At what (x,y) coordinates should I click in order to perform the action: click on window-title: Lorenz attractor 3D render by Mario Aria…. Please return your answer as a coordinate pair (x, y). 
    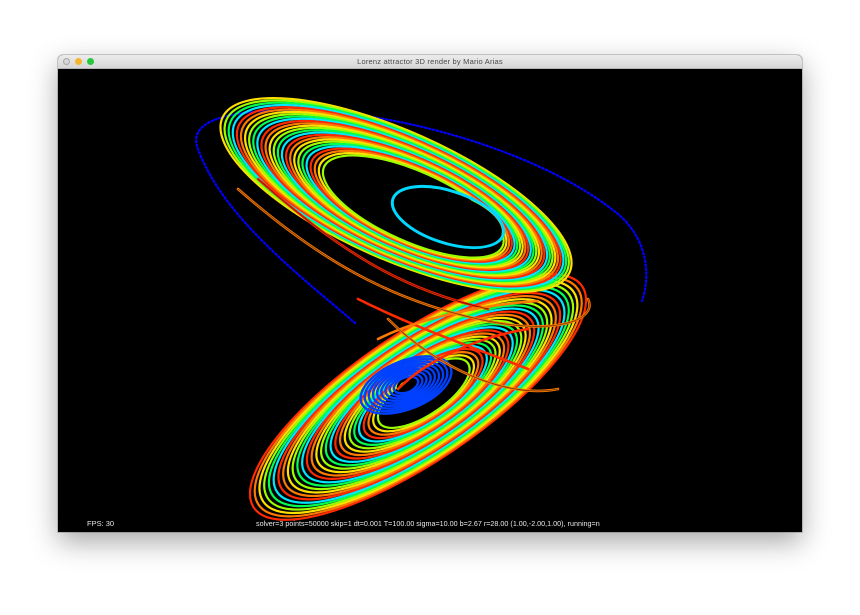
    Looking at the image, I should click on (430, 61).